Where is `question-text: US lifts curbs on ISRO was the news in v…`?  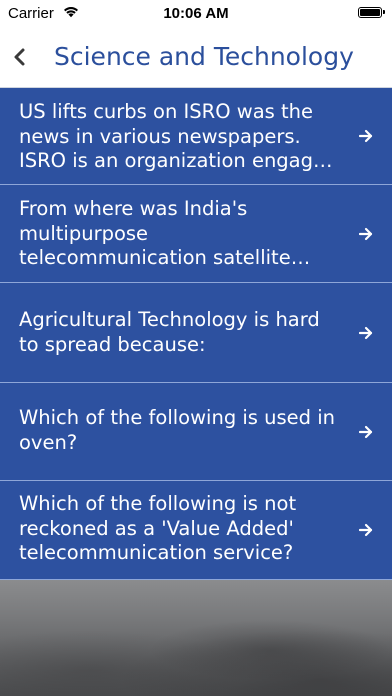 question-text: US lifts curbs on ISRO was the news in v… is located at coordinates (178, 136).